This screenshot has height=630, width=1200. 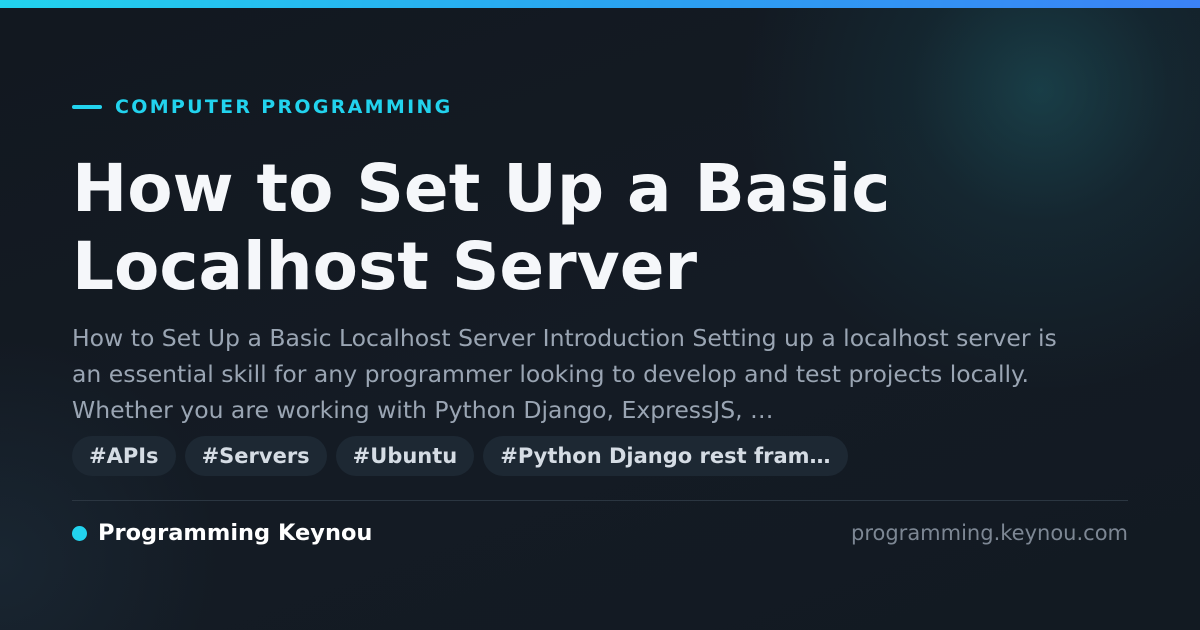 What do you see at coordinates (600, 500) in the screenshot?
I see `footer-divider` at bounding box center [600, 500].